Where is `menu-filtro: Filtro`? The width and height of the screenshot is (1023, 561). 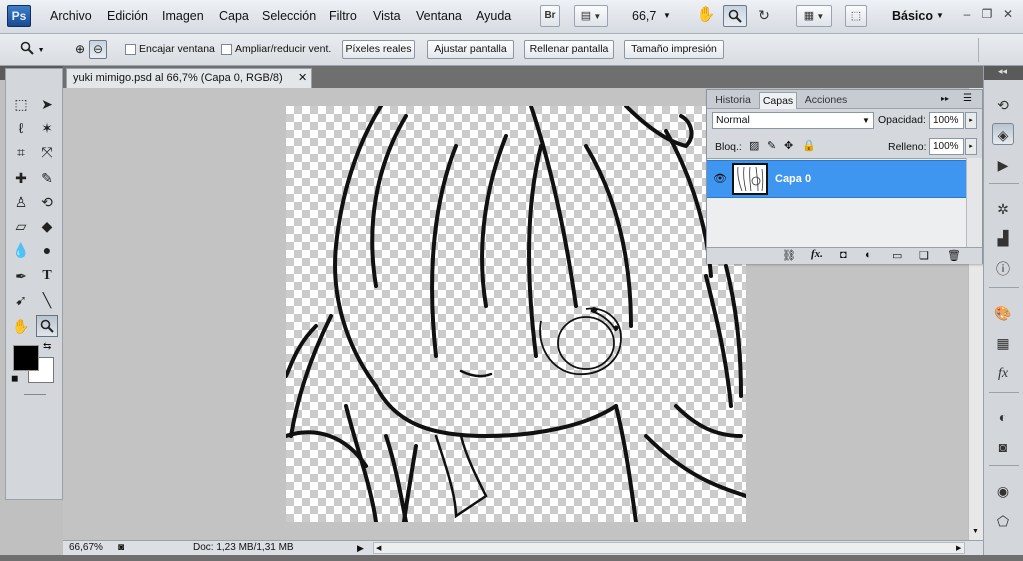
menu-filtro: Filtro is located at coordinates (343, 16).